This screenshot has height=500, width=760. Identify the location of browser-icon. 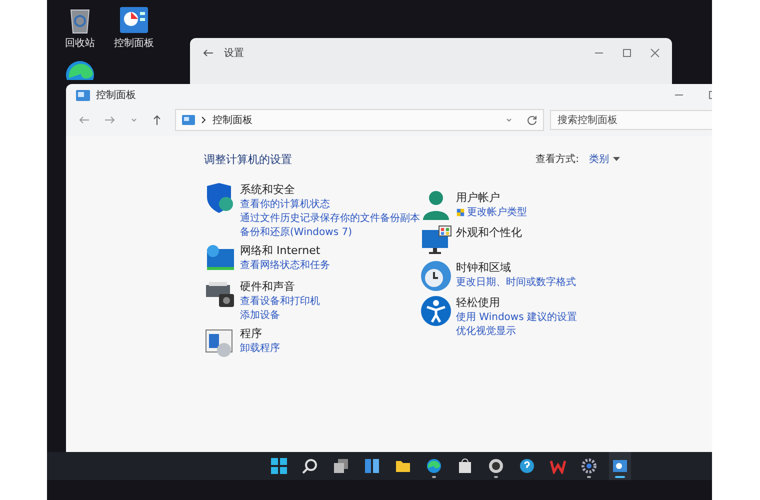
(434, 466).